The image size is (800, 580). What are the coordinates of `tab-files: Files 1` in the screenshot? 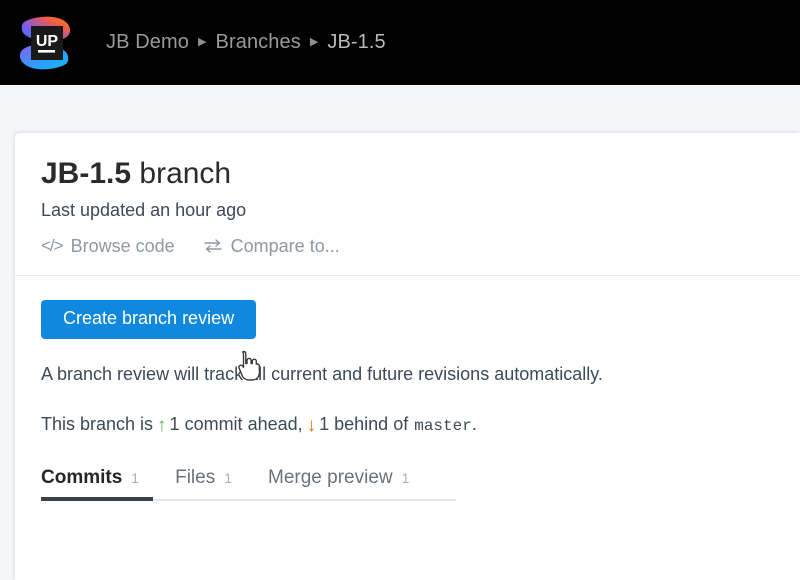 It's located at (203, 484).